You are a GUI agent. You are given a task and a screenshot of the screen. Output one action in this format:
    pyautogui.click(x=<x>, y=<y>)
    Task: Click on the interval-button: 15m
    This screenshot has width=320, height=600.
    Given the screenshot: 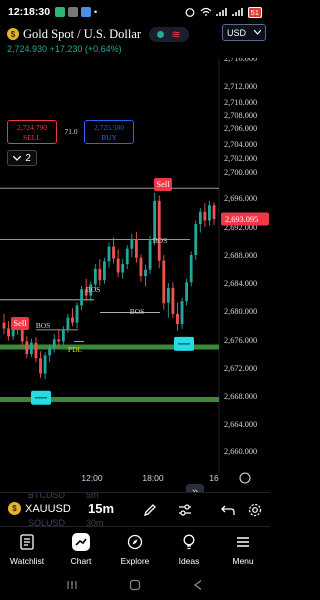 What is the action you would take?
    pyautogui.click(x=101, y=508)
    